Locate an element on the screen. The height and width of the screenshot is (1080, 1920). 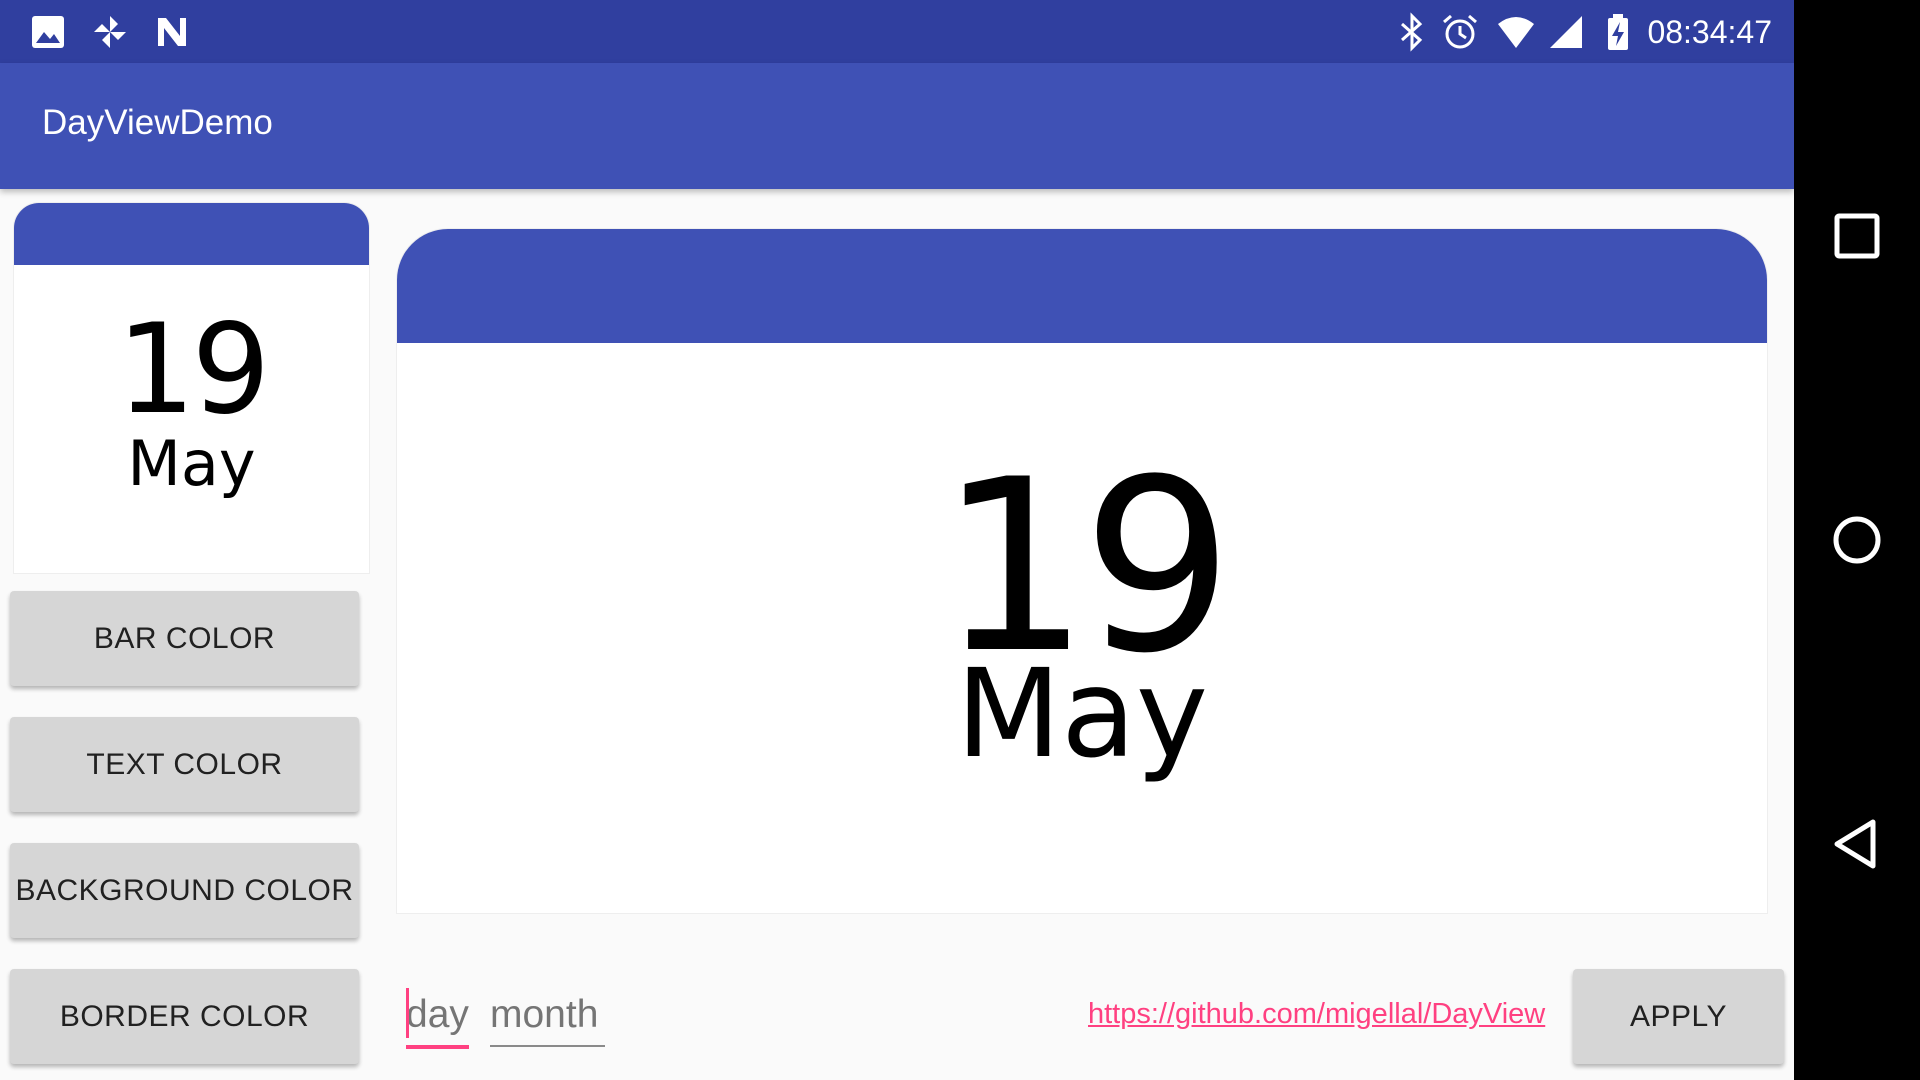
wifi-icon is located at coordinates (1516, 32).